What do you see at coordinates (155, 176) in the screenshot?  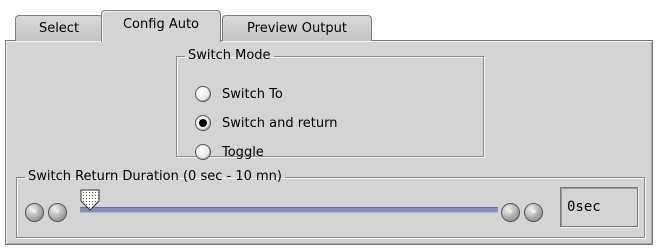 I see `duration-legend: Switch Return Duration (0 sec - 10 mn)` at bounding box center [155, 176].